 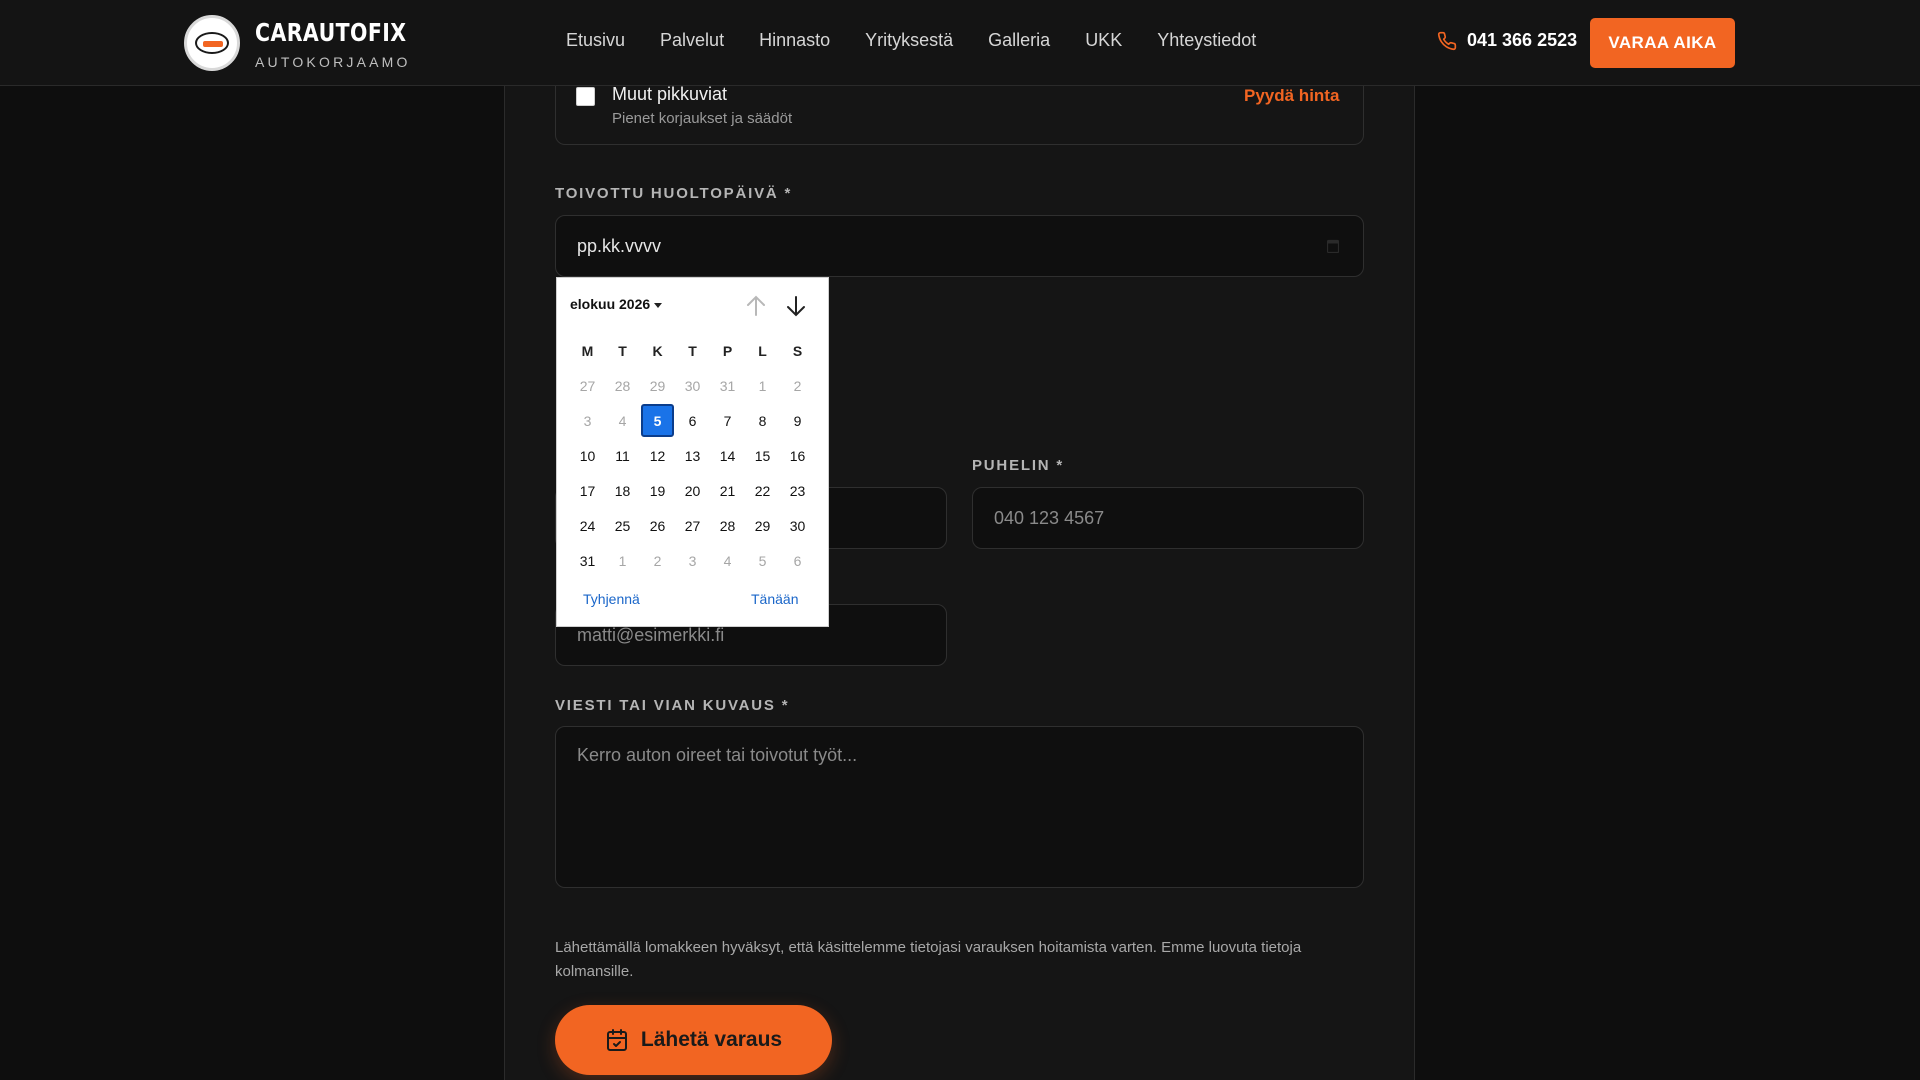 I want to click on nav-item-etusivu: Etusivu, so click(x=595, y=40).